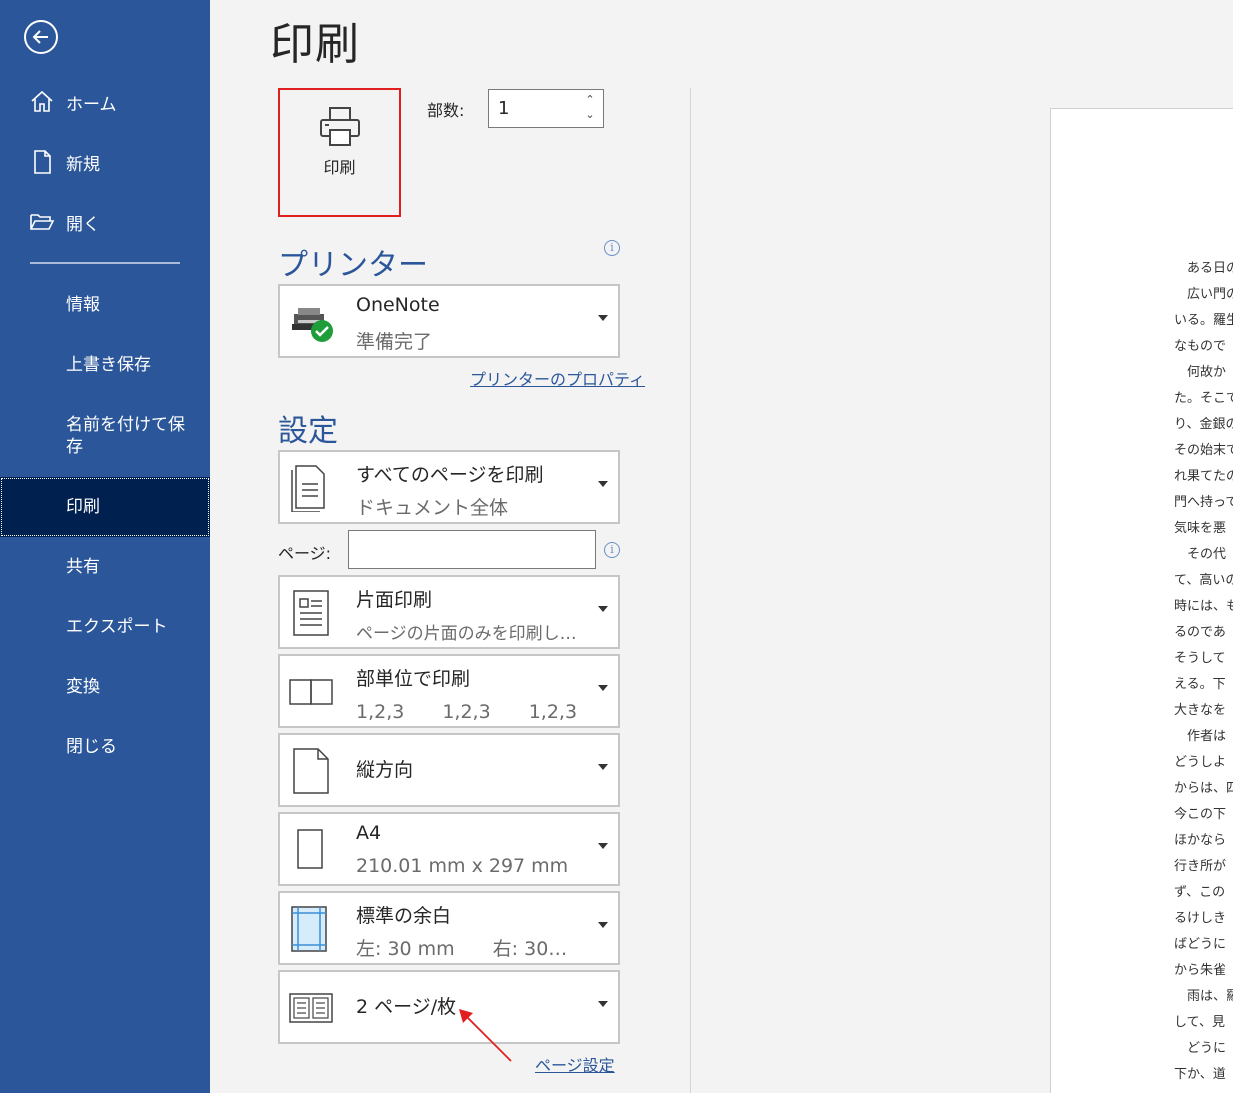 This screenshot has width=1233, height=1093. What do you see at coordinates (1203, 580) in the screenshot?
I see `preview-text-line: て、高いの` at bounding box center [1203, 580].